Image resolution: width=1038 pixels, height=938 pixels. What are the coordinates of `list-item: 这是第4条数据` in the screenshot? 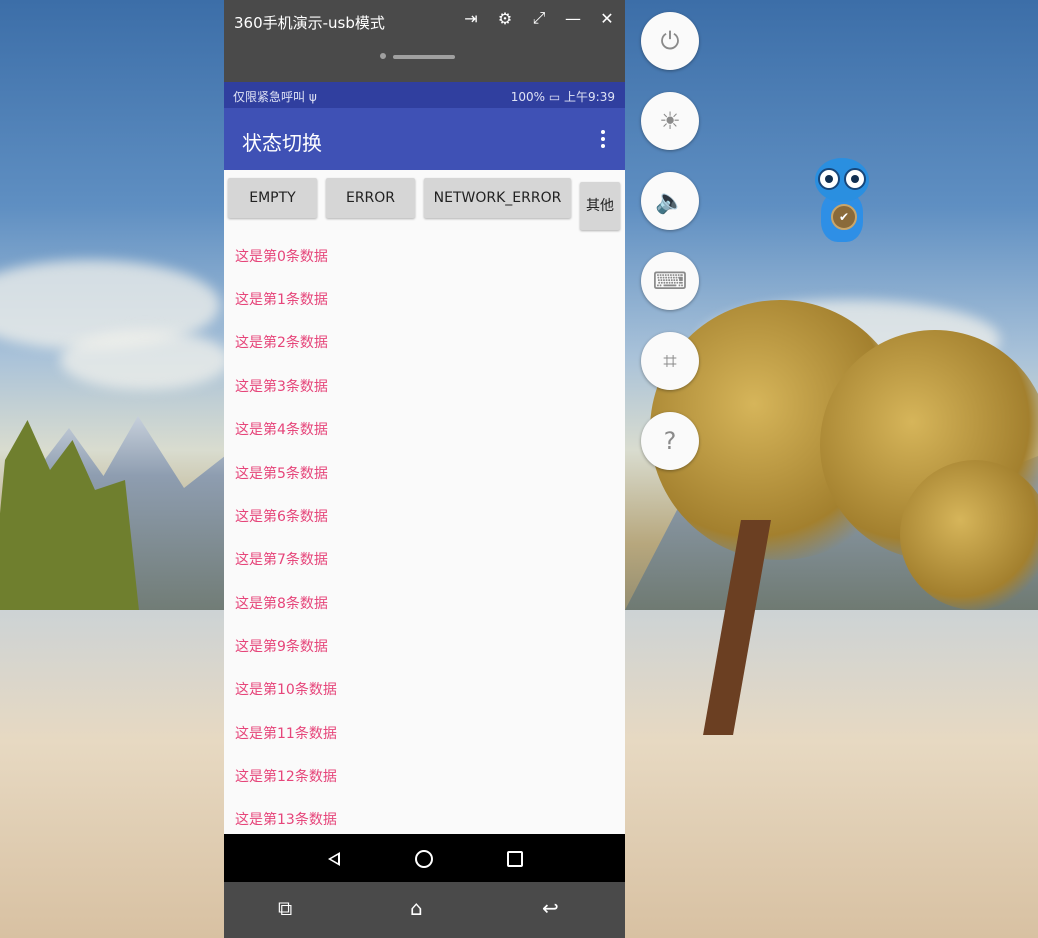 It's located at (281, 429).